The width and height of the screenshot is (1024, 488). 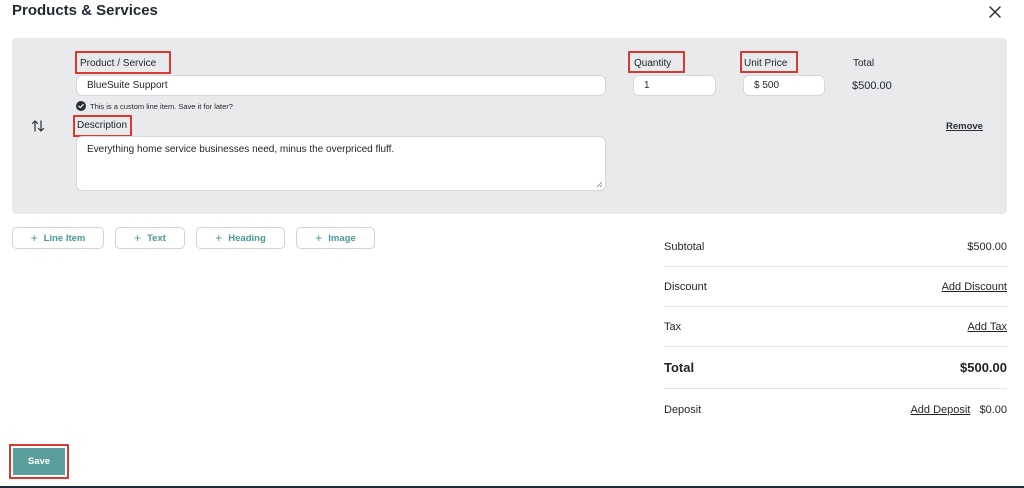 What do you see at coordinates (766, 63) in the screenshot?
I see `unit-price-label: Unit Price` at bounding box center [766, 63].